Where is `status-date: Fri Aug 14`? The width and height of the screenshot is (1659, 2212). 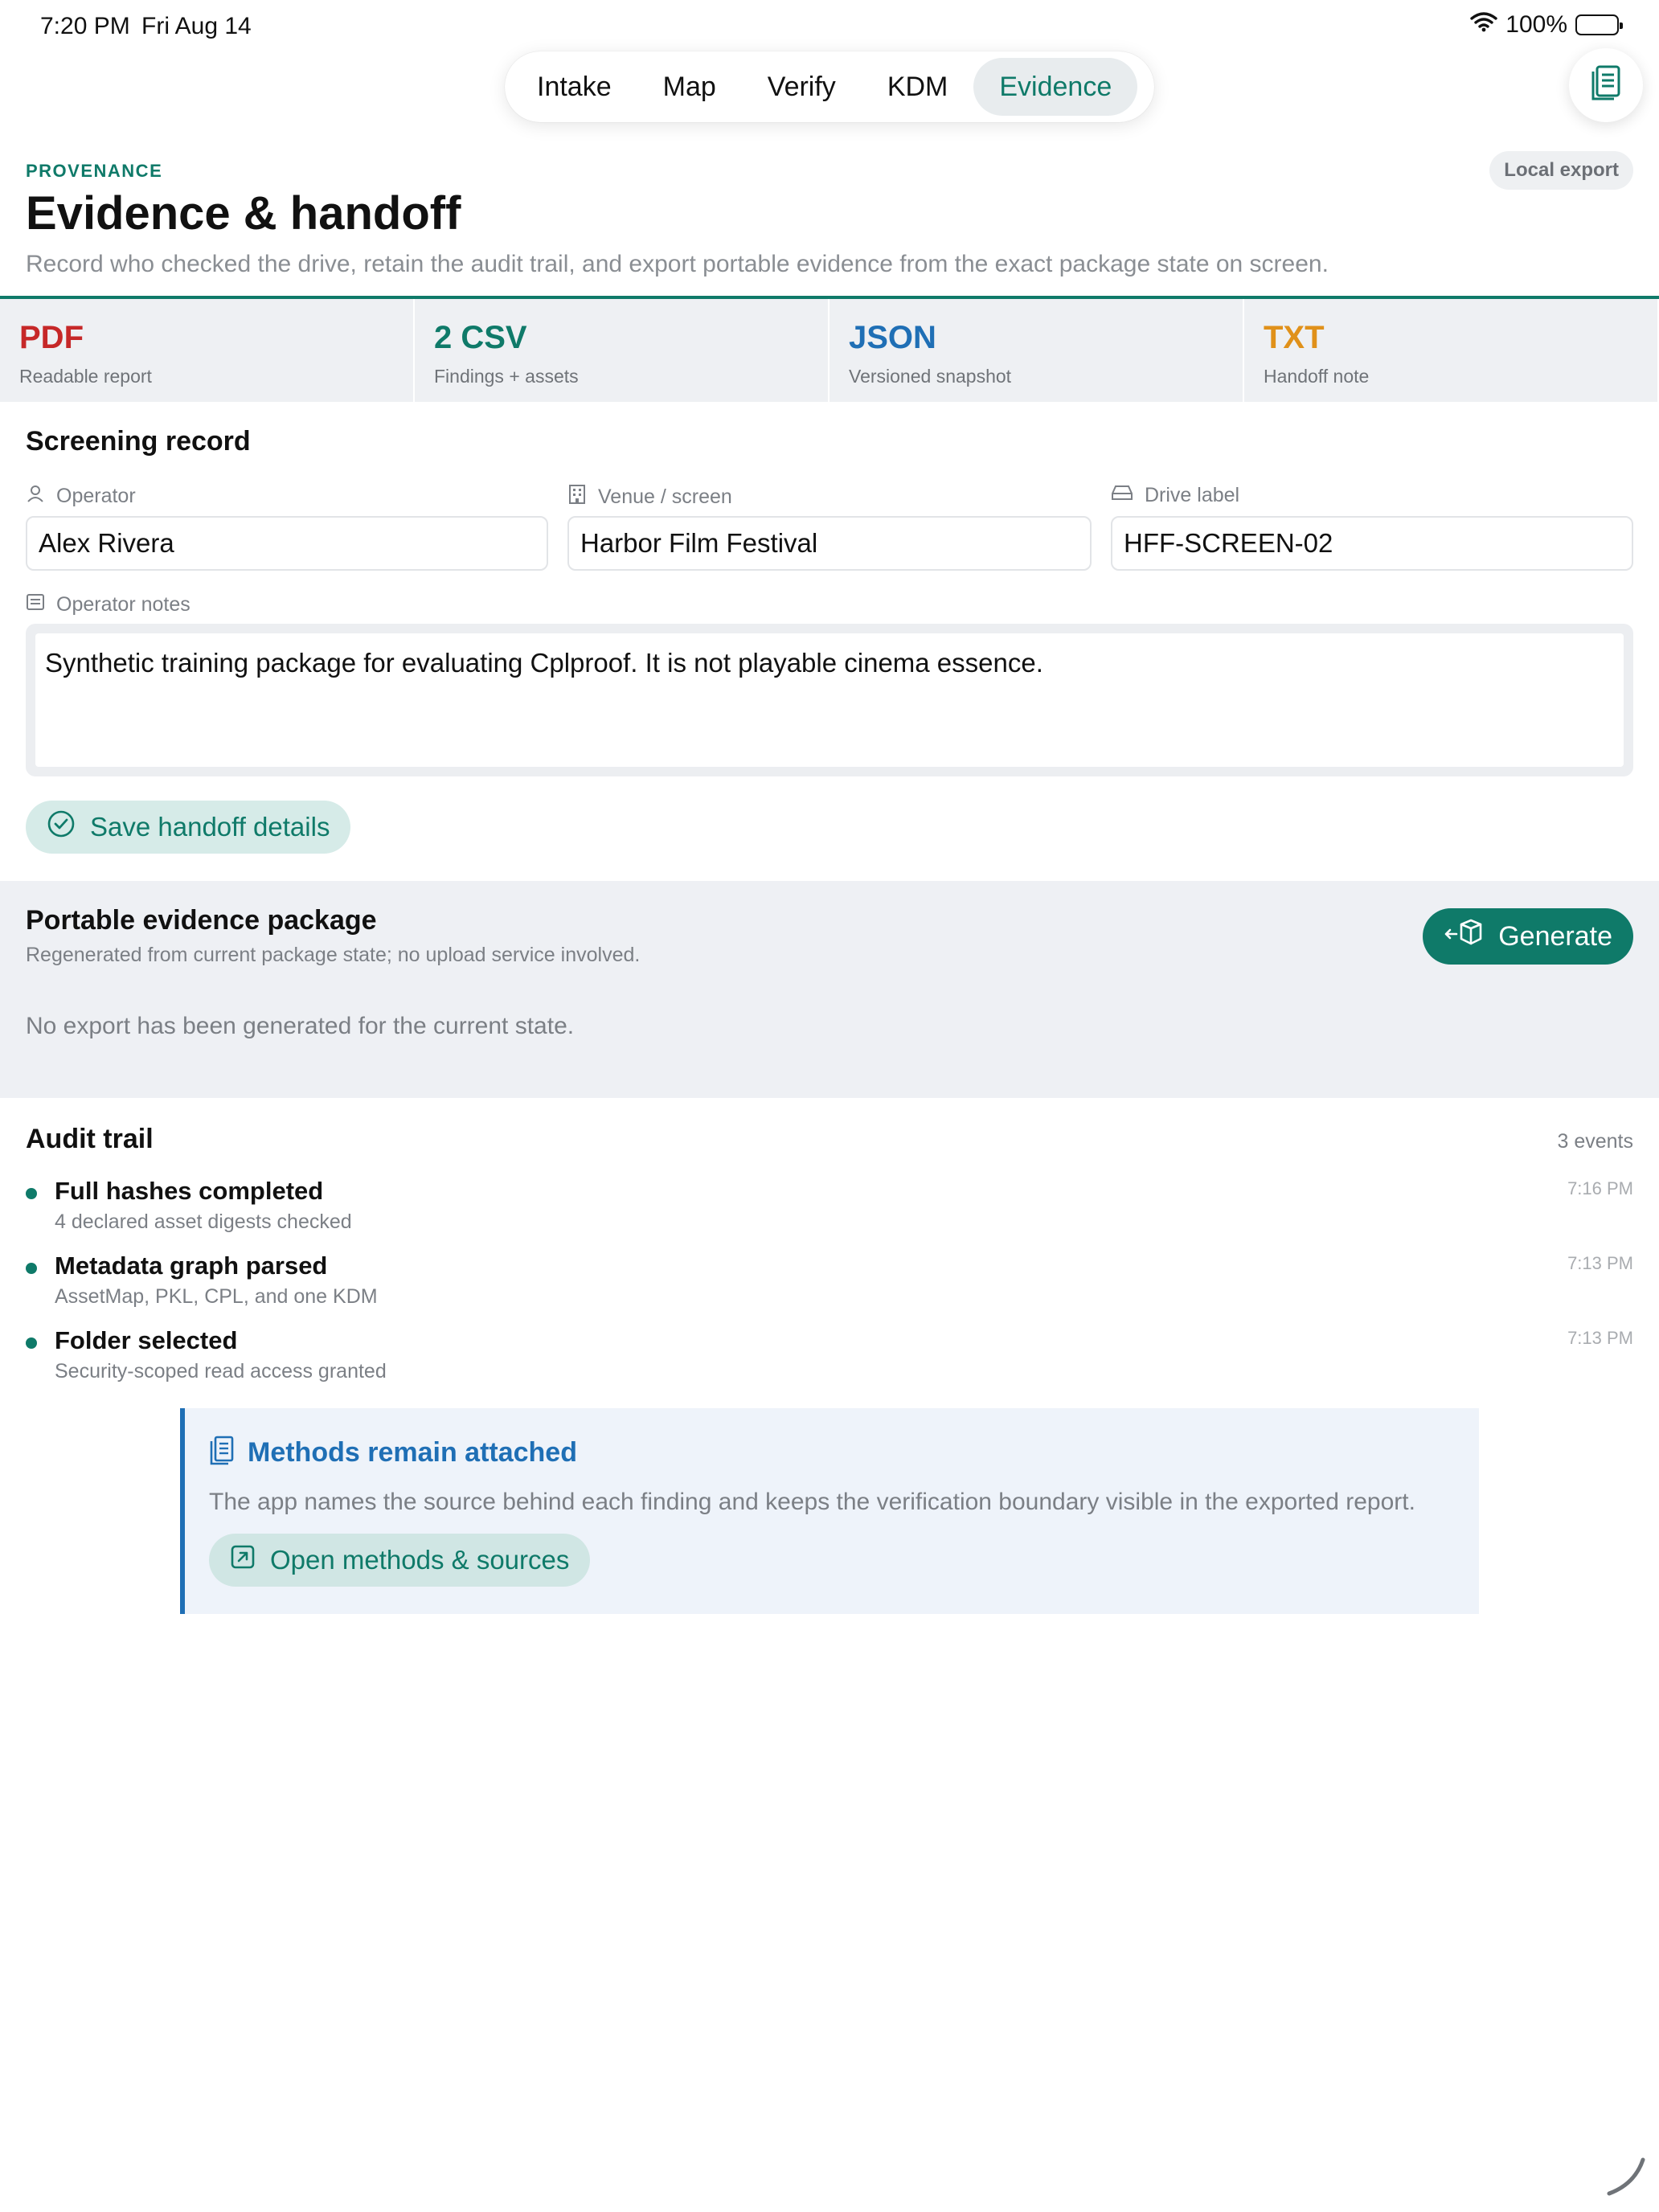
status-date: Fri Aug 14 is located at coordinates (196, 26).